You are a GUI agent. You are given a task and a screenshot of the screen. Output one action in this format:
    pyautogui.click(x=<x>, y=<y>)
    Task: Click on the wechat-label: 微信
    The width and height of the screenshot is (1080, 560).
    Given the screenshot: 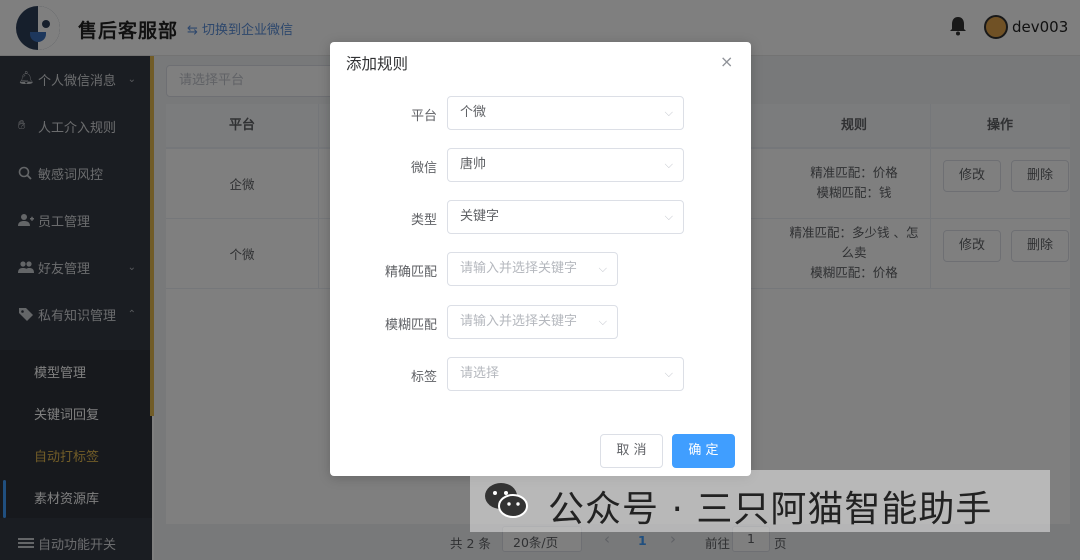 What is the action you would take?
    pyautogui.click(x=423, y=168)
    